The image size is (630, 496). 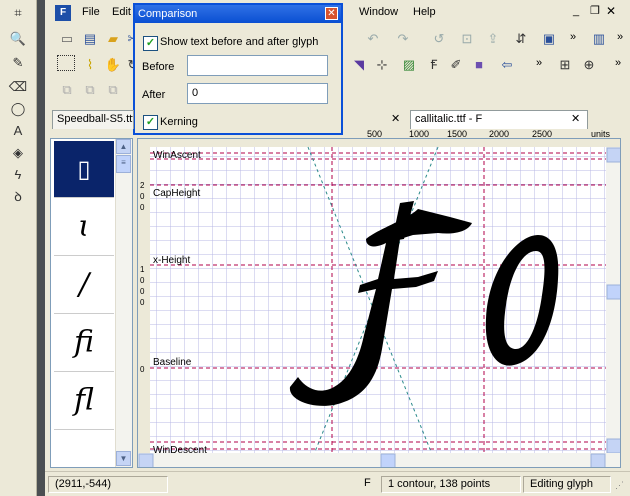 I want to click on h-tick: 1000, so click(x=419, y=134).